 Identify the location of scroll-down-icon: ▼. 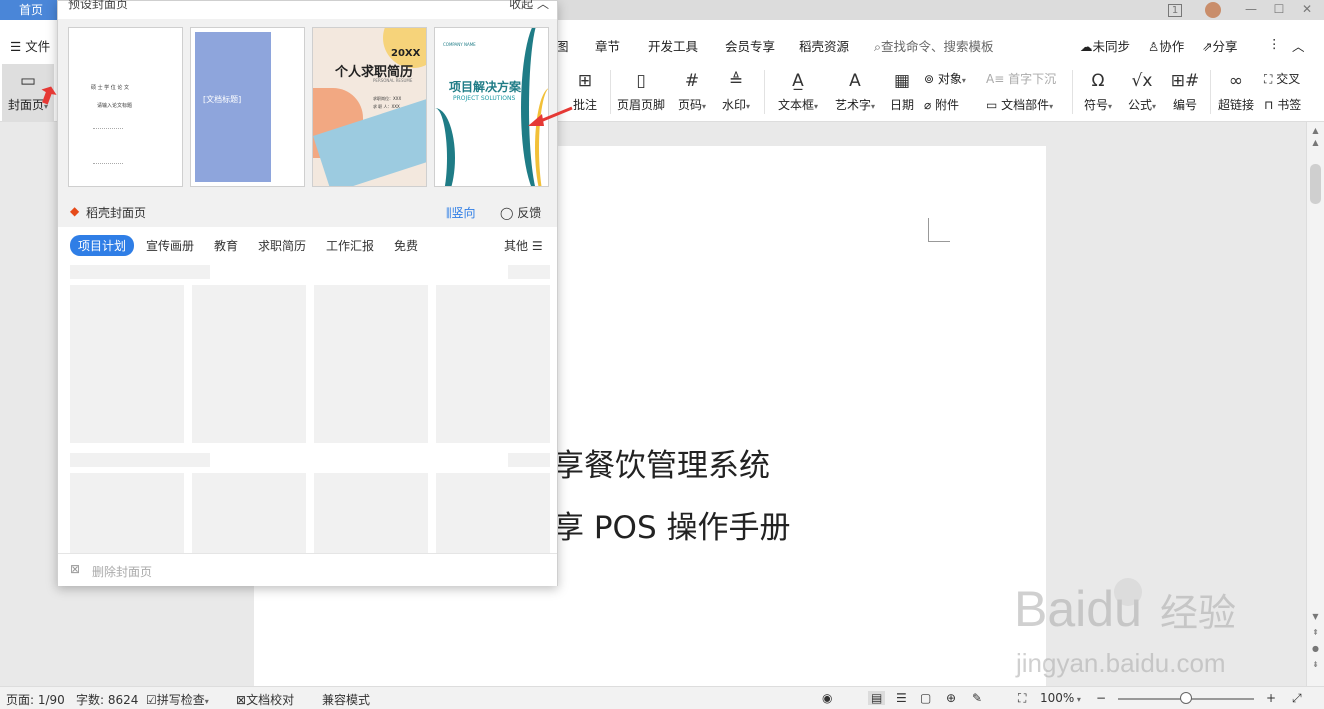
(1315, 616).